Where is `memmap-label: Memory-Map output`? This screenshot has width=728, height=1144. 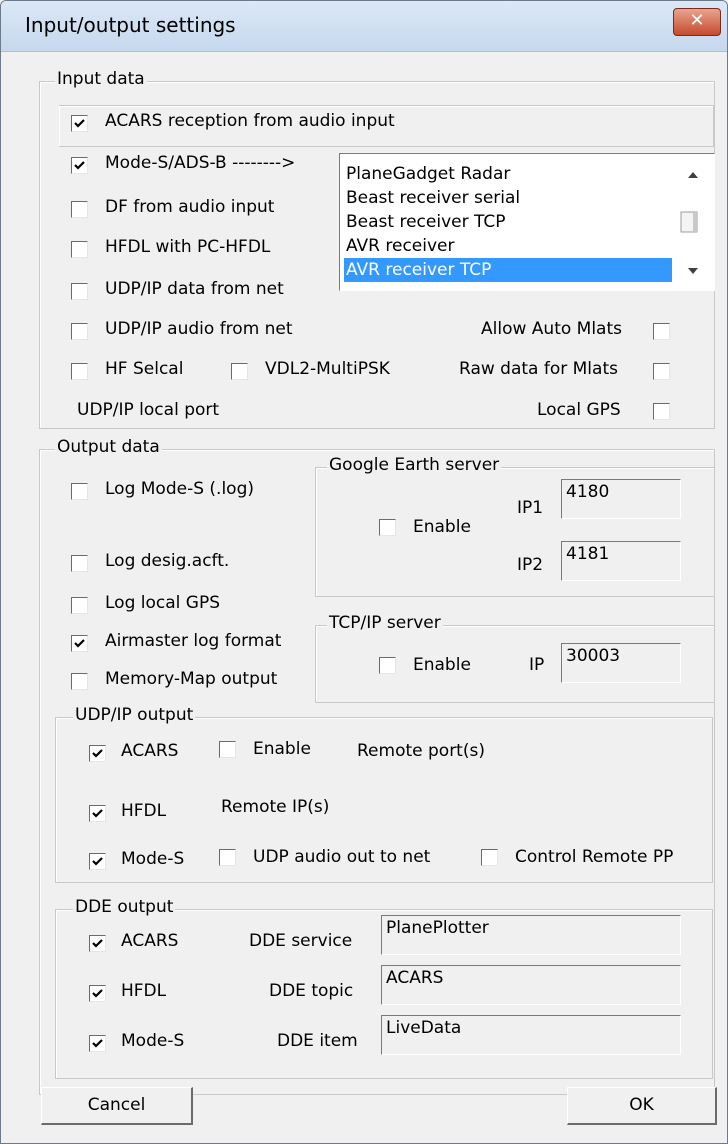
memmap-label: Memory-Map output is located at coordinates (191, 679).